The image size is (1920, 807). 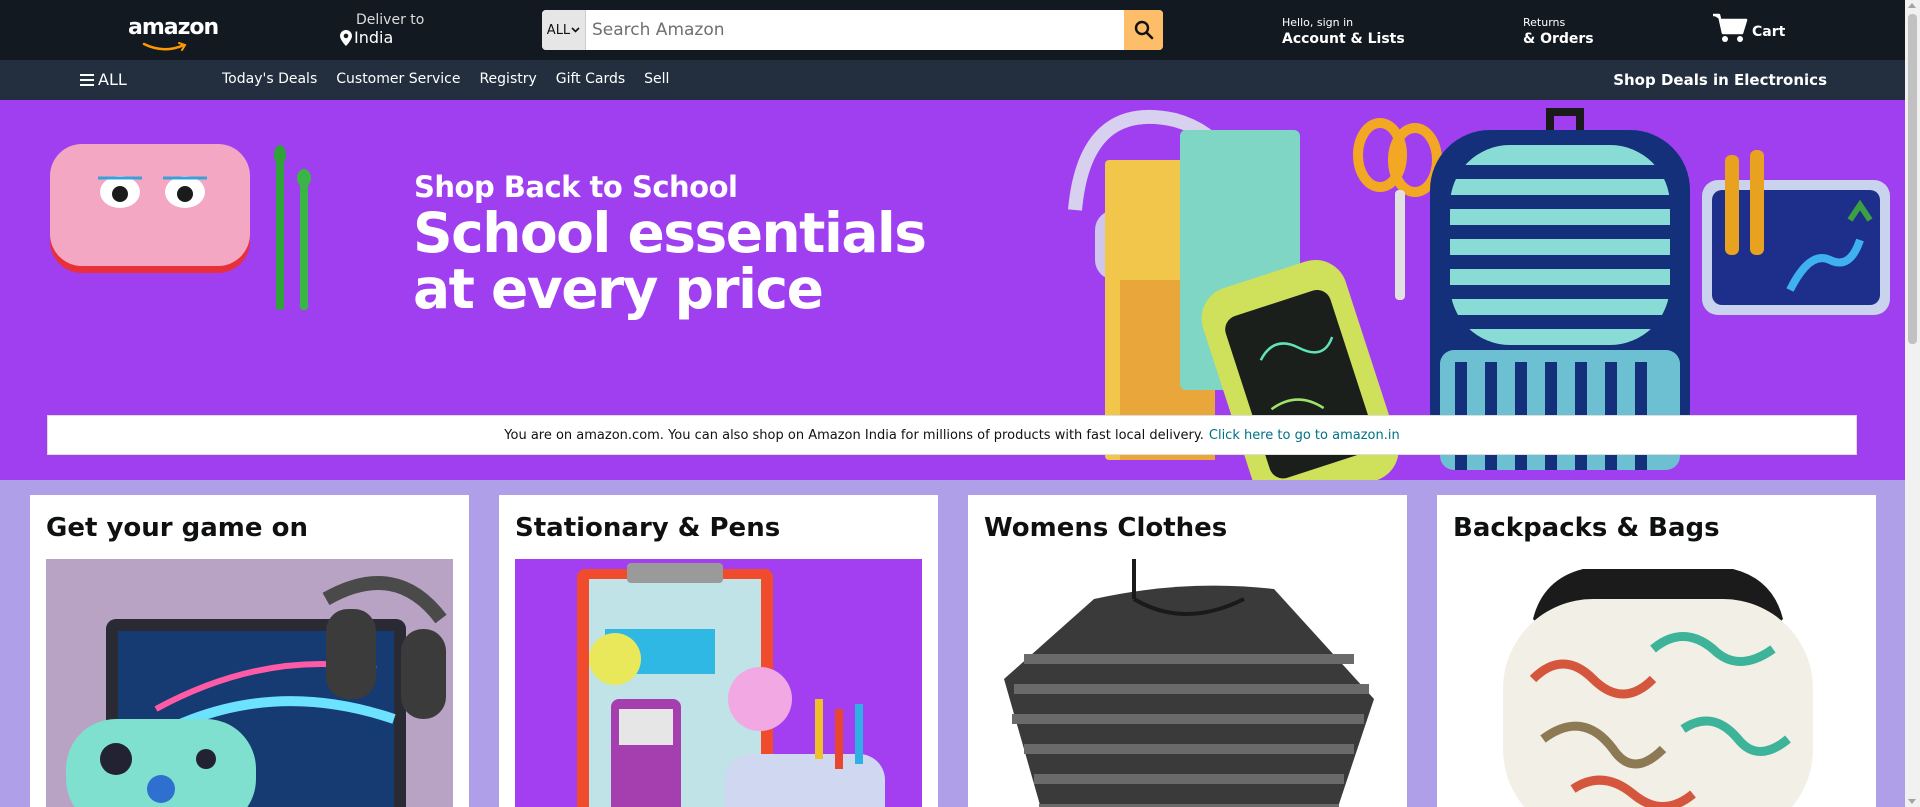 I want to click on returns-and-orders: Returns & Orders, so click(x=1558, y=32).